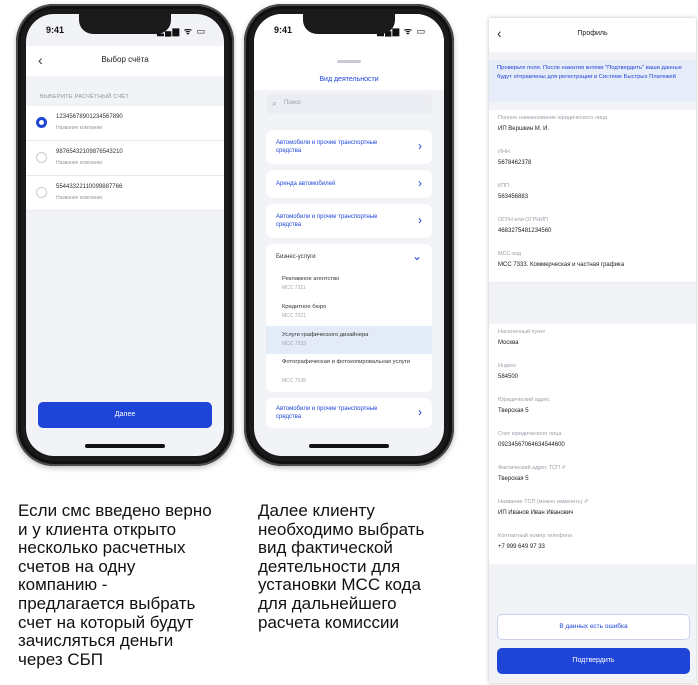 The height and width of the screenshot is (685, 698). Describe the element at coordinates (349, 284) in the screenshot. I see `activity-option: Рекламное агентство MCC 7311` at that location.